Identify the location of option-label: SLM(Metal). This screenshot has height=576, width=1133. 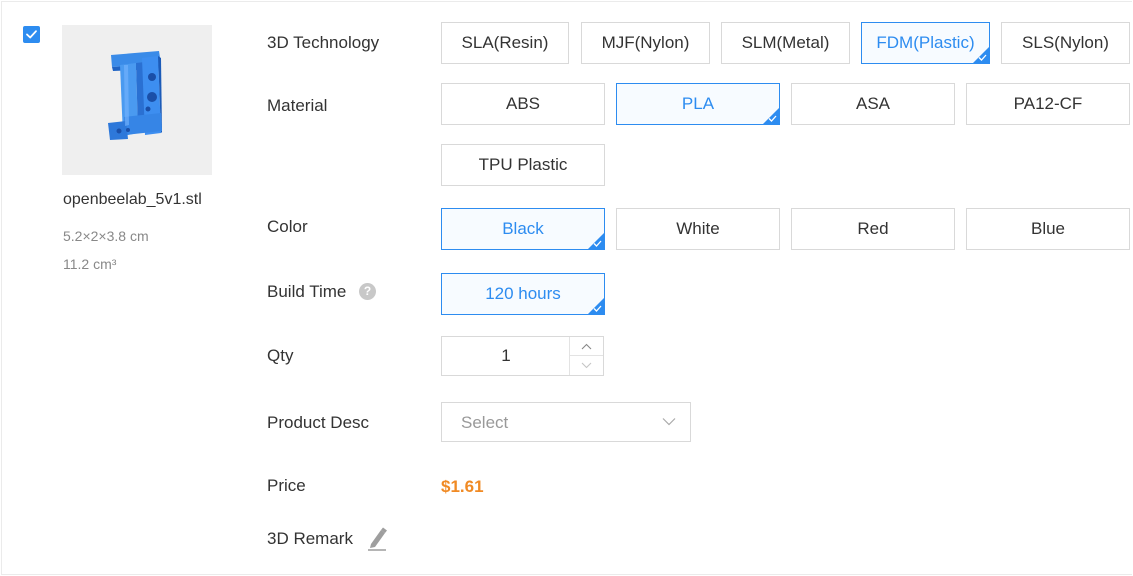
(785, 42).